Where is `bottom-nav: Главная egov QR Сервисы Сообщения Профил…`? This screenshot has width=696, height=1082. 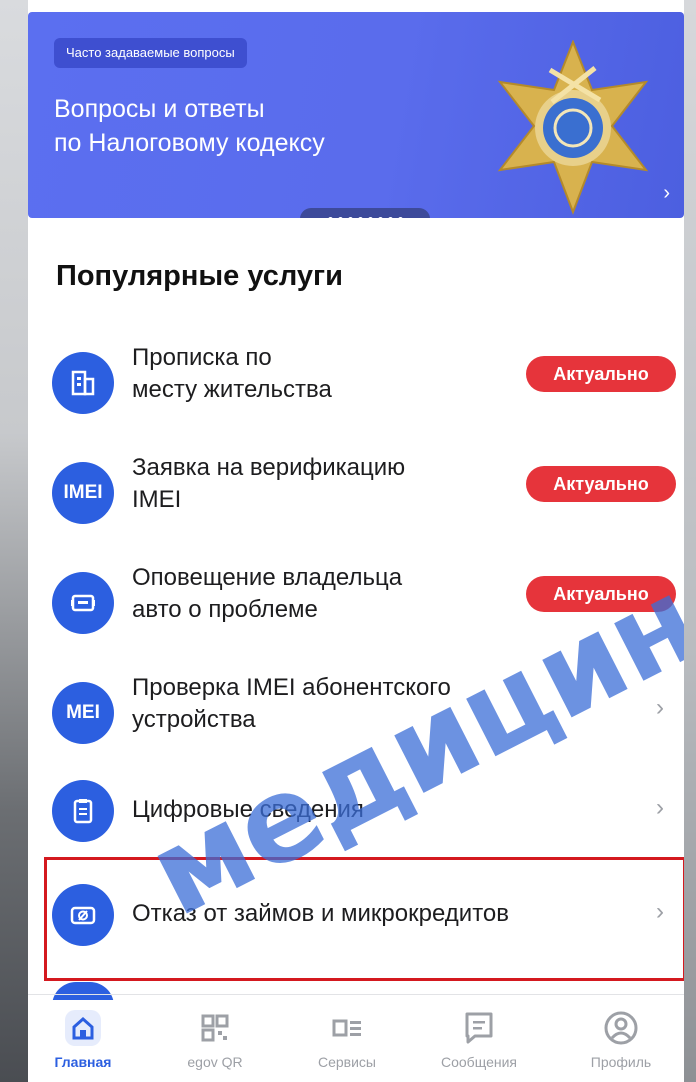
bottom-nav: Главная egov QR Сервисы Сообщения Профил… is located at coordinates (356, 1041).